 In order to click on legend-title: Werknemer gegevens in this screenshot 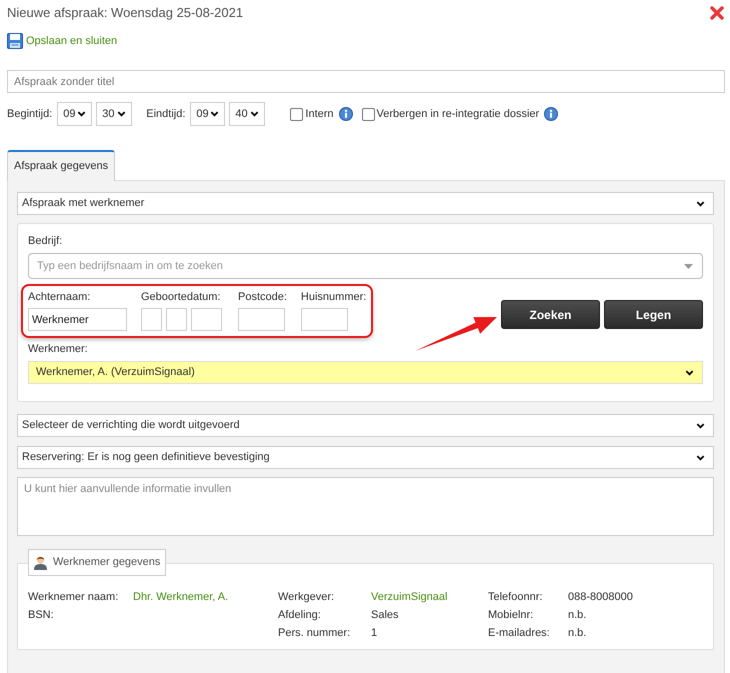, I will do `click(106, 562)`.